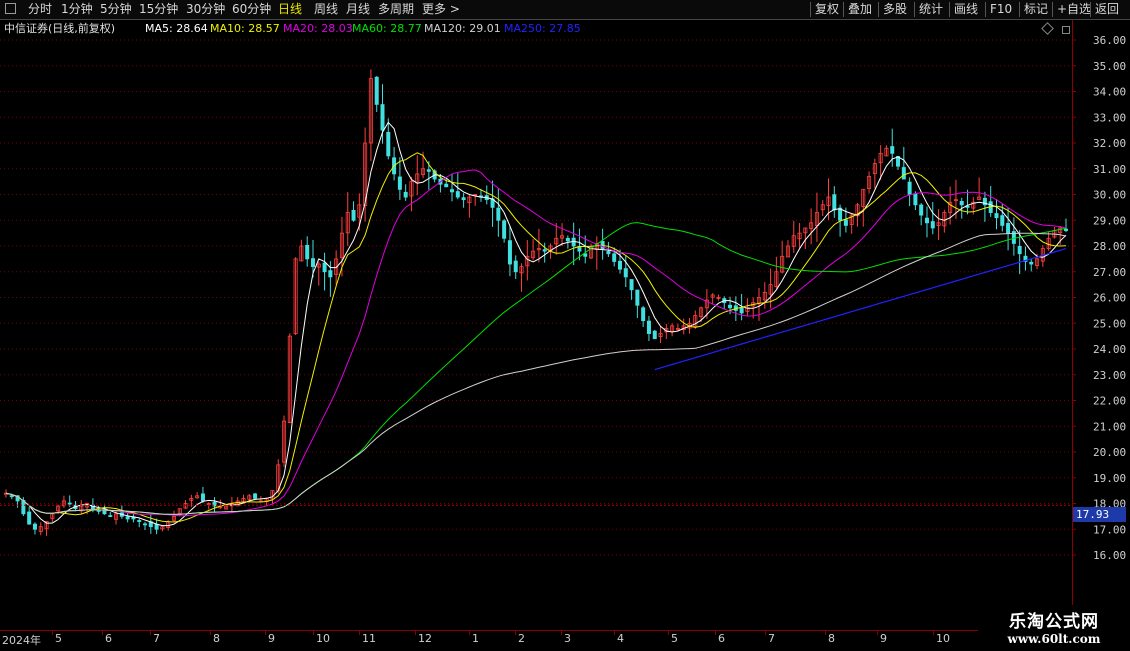 The image size is (1130, 651). What do you see at coordinates (1109, 117) in the screenshot?
I see `y-tick-label: 33.00` at bounding box center [1109, 117].